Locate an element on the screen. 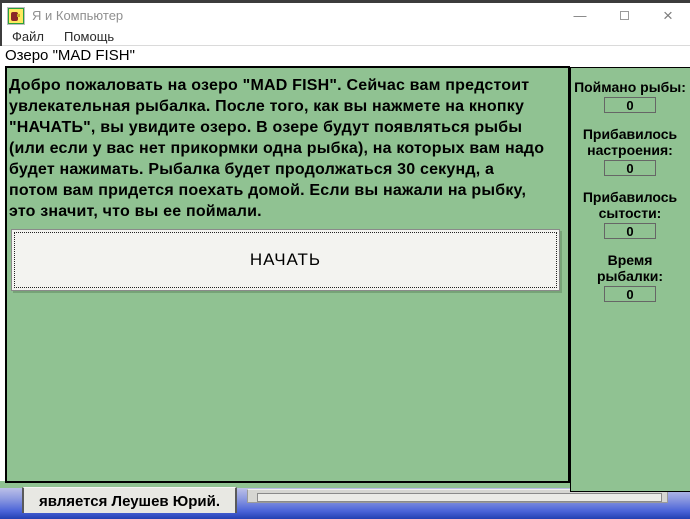 This screenshot has width=690, height=519. minimize-icon: — is located at coordinates (580, 15).